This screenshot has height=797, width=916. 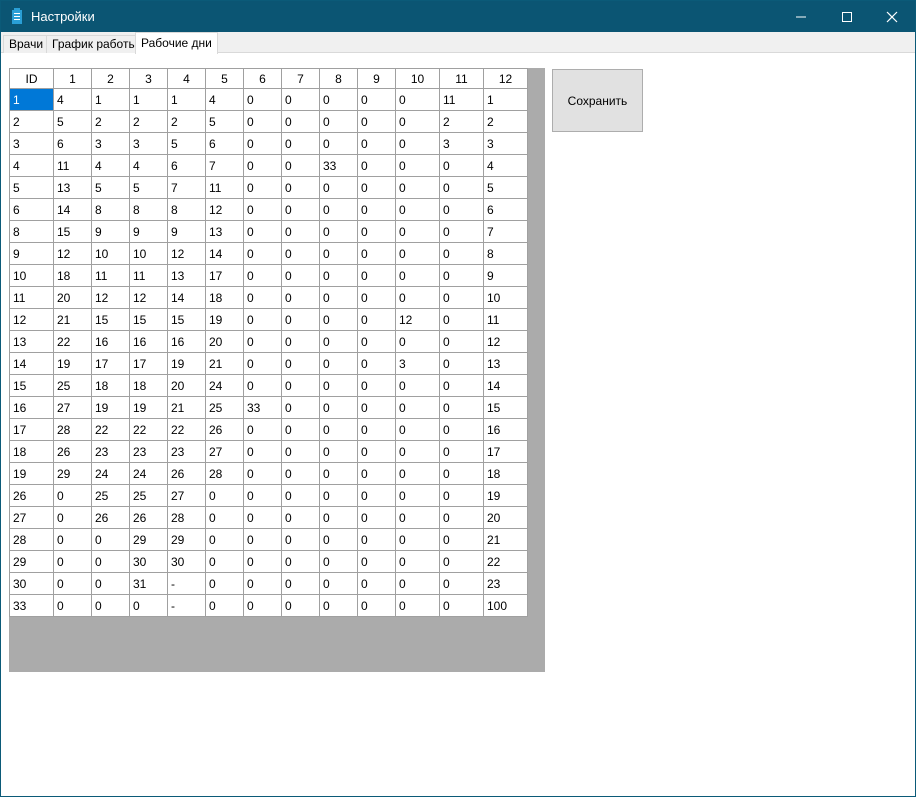 What do you see at coordinates (31, 99) in the screenshot?
I see `id-cell: 1` at bounding box center [31, 99].